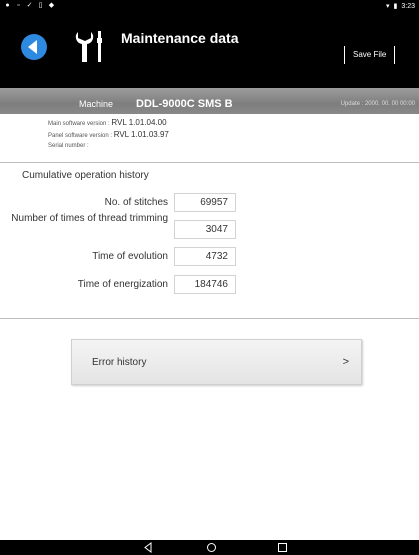 The width and height of the screenshot is (419, 555). Describe the element at coordinates (205, 202) in the screenshot. I see `stitches-value: 69957` at that location.